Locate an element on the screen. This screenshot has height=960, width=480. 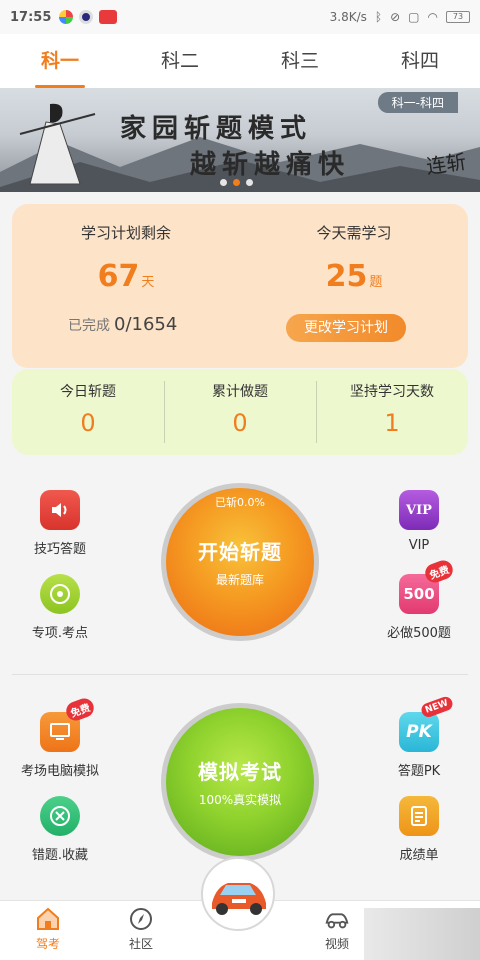
must-500-button: 500 免费 必做500题 is located at coordinates (419, 599).